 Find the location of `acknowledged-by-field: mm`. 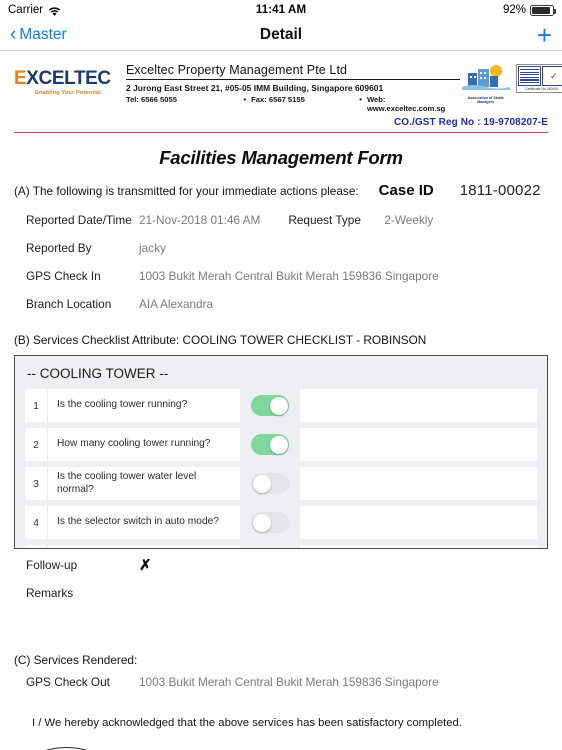

acknowledged-by-field: mm is located at coordinates (281, 745).